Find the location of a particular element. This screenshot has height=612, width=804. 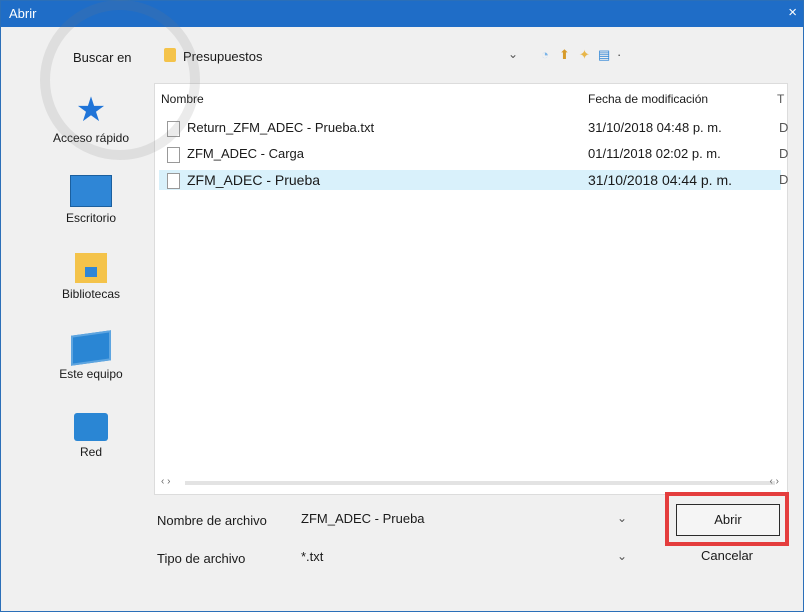

place-label: Este equipo is located at coordinates (91, 374).